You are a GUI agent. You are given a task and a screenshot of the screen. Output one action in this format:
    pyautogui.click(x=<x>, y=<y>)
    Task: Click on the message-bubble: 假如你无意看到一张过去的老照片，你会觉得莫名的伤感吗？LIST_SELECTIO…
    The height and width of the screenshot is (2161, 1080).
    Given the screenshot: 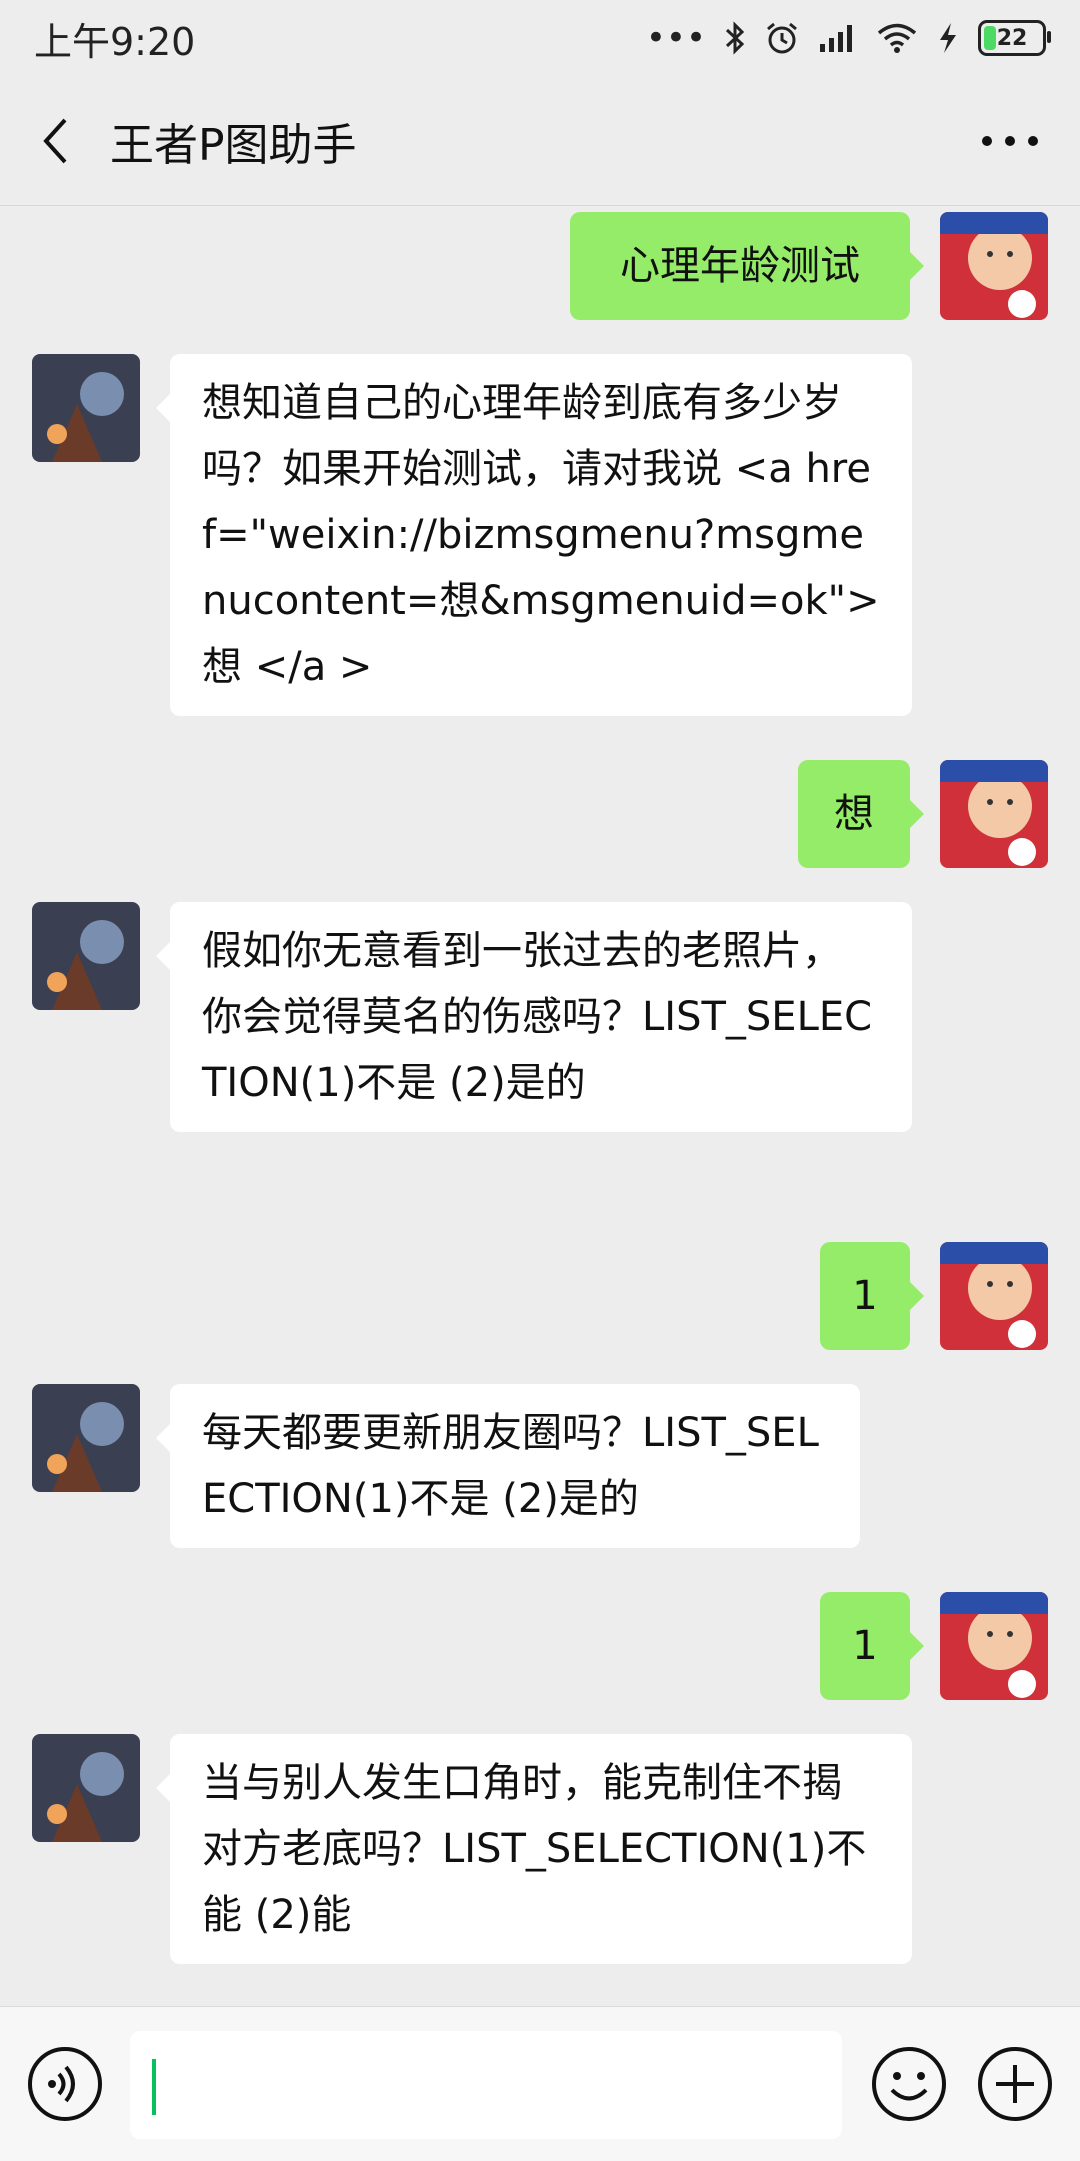 What is the action you would take?
    pyautogui.click(x=534, y=1017)
    